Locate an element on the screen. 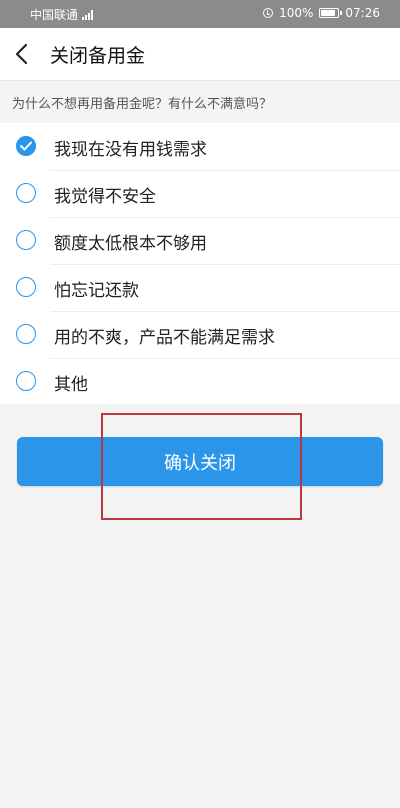  option-label: 其他 is located at coordinates (71, 385).